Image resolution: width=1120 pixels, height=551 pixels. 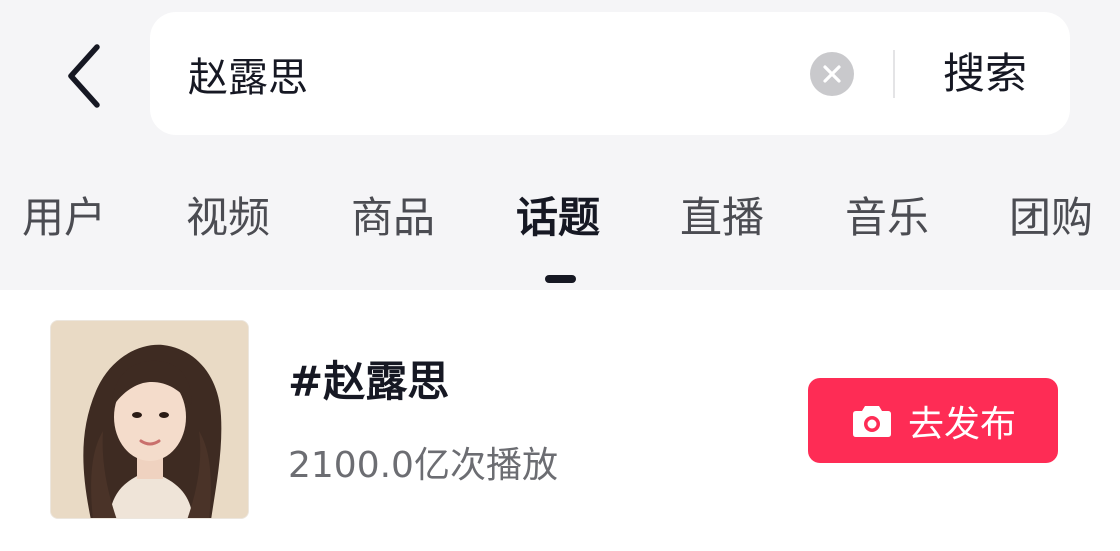 What do you see at coordinates (560, 279) in the screenshot?
I see `active-tab-indicator` at bounding box center [560, 279].